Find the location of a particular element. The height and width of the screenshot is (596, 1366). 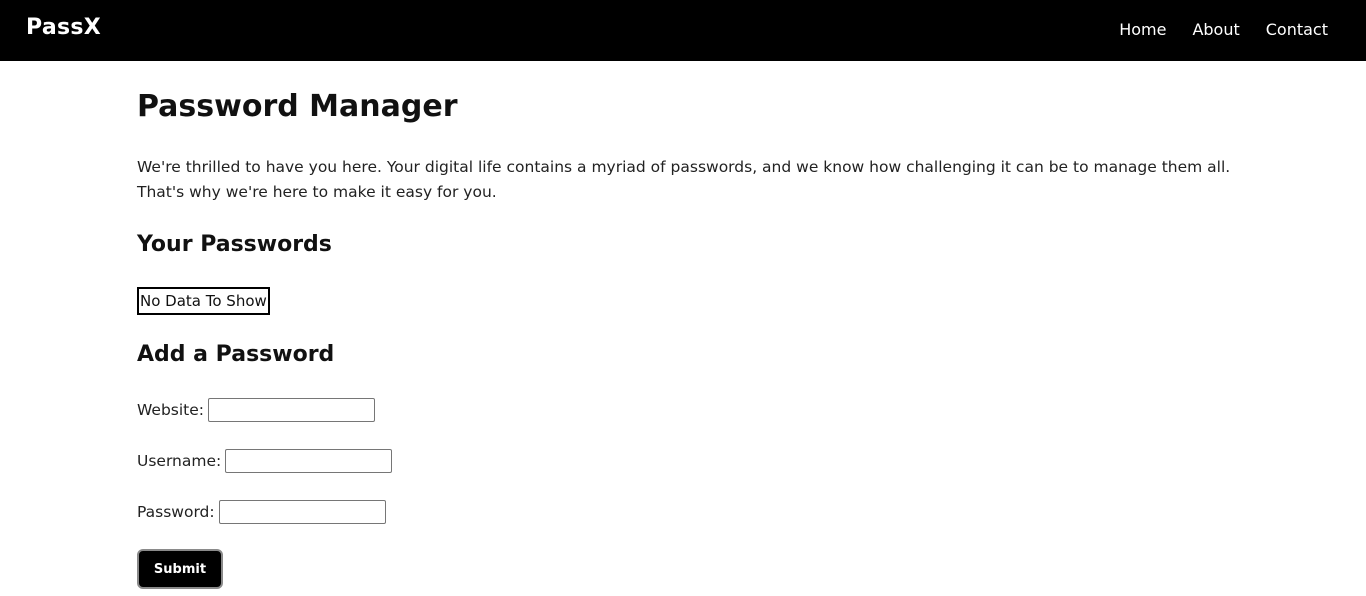

password-row: Password: is located at coordinates (261, 512).